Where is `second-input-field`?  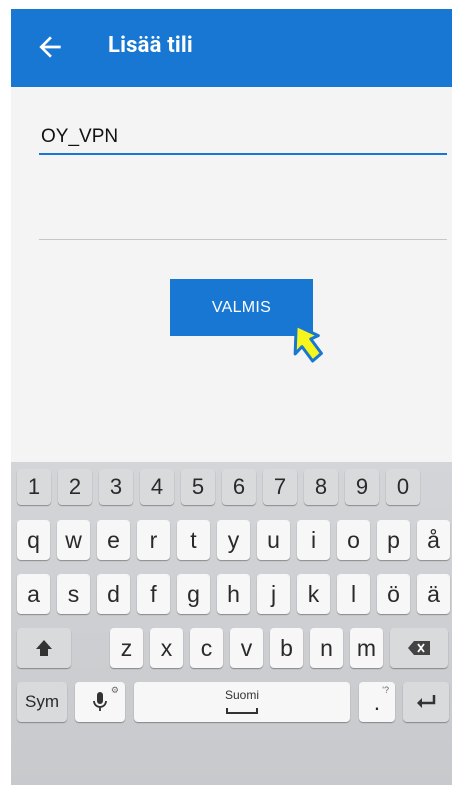 second-input-field is located at coordinates (243, 224).